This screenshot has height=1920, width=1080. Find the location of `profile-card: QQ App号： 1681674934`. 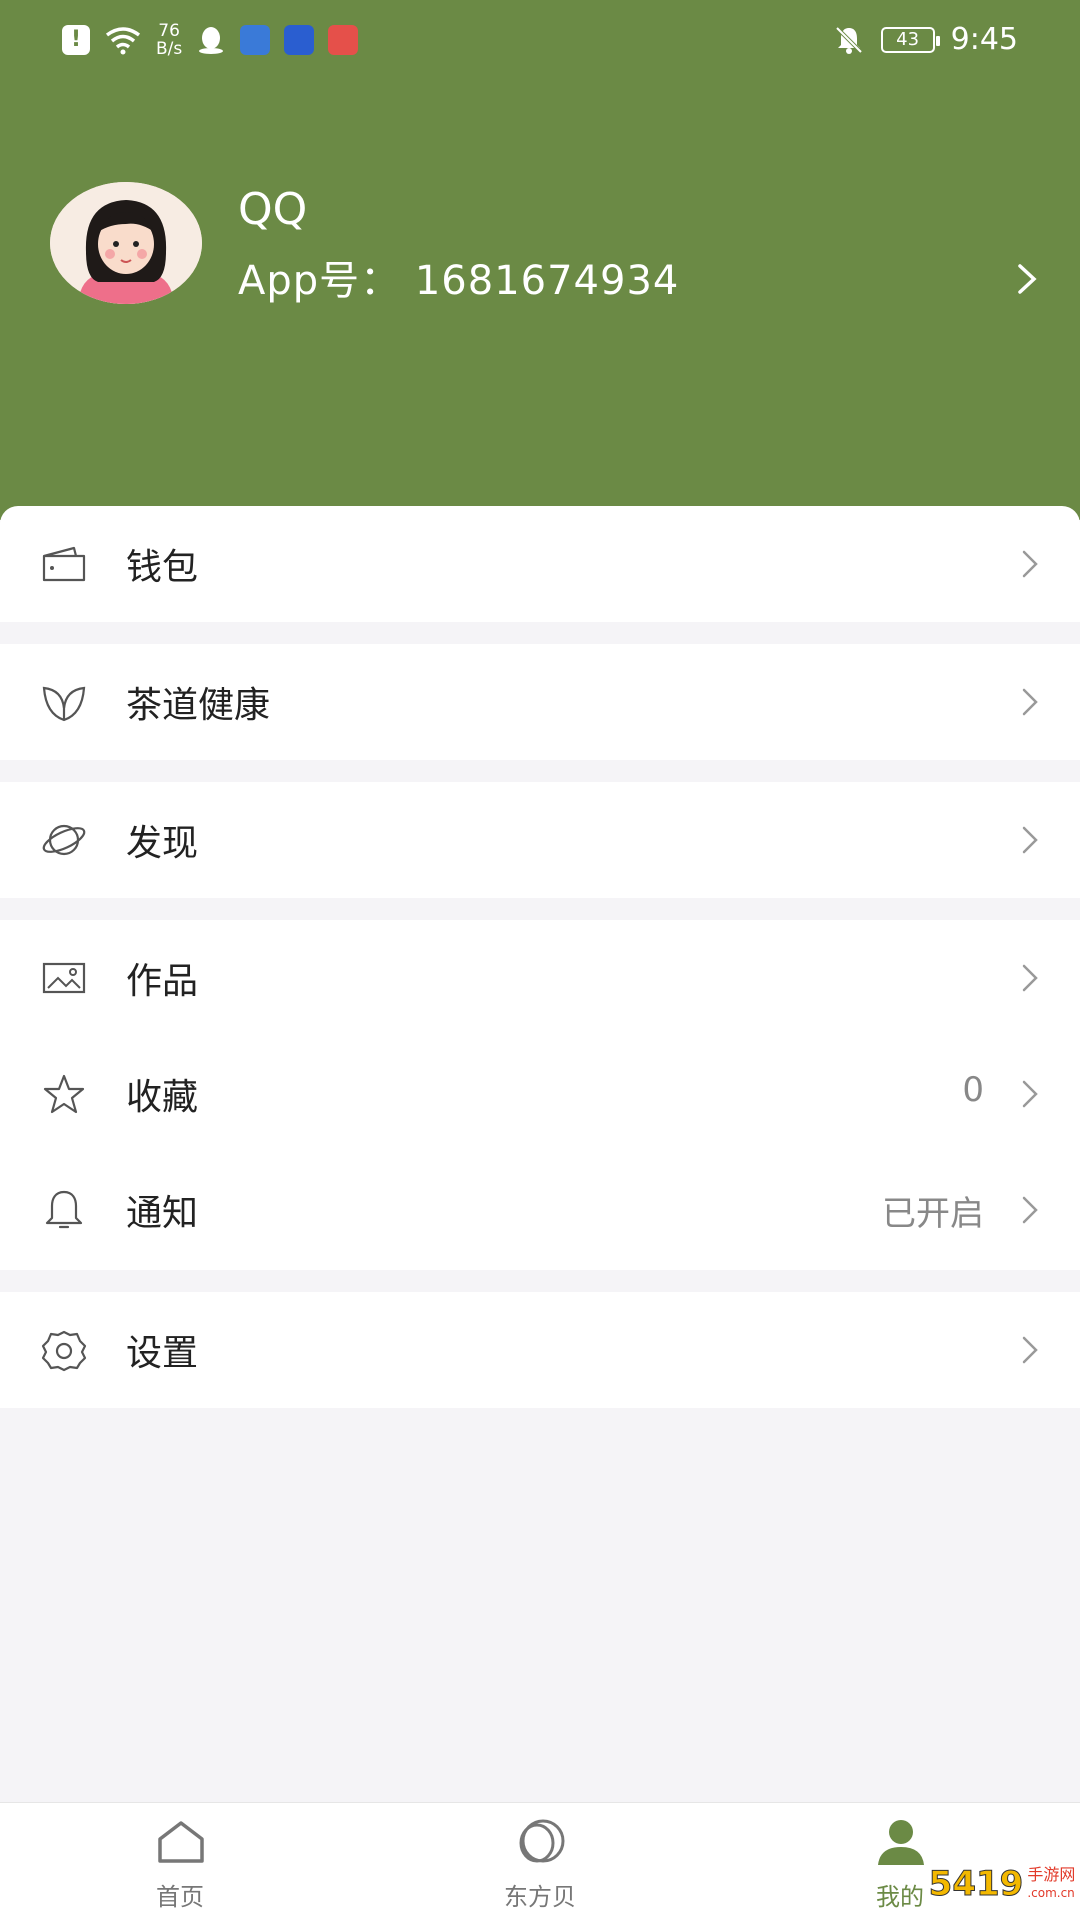

profile-card: QQ App号： 1681674934 is located at coordinates (545, 245).